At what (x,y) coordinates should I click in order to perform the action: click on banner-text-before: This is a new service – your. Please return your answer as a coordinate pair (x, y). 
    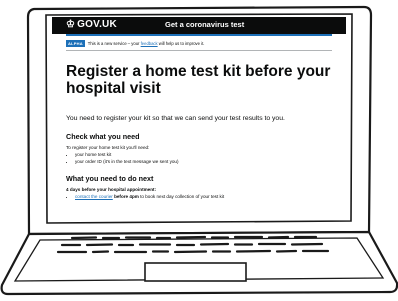
    Looking at the image, I should click on (114, 43).